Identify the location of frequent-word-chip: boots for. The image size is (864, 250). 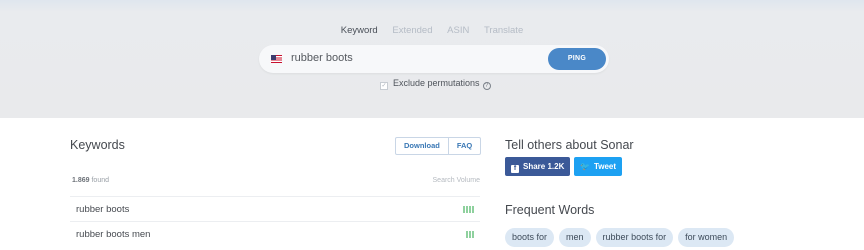
(530, 237).